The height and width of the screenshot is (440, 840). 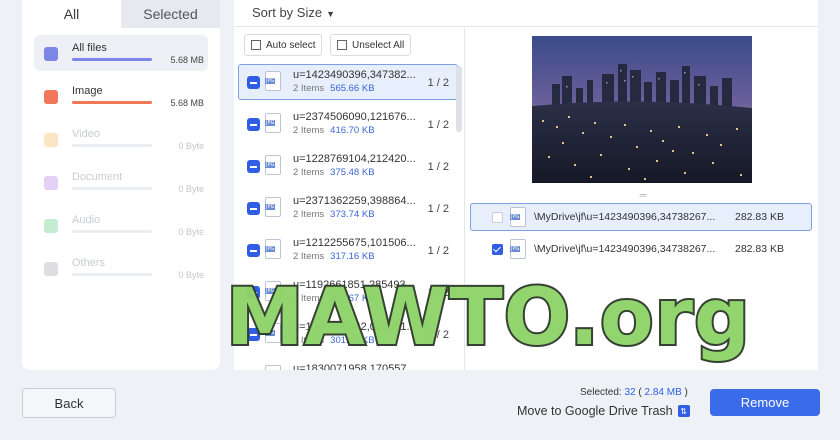 I want to click on category-name: Audio, so click(x=86, y=220).